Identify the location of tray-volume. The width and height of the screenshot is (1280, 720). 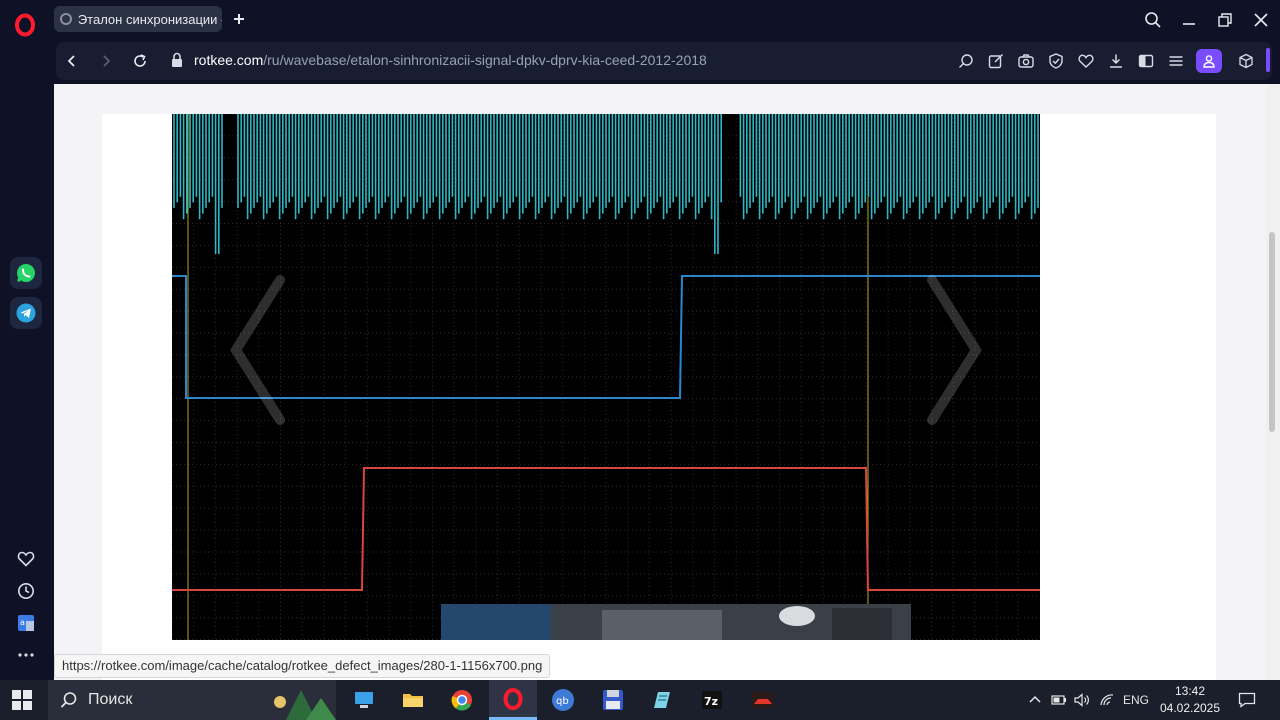
(1082, 700).